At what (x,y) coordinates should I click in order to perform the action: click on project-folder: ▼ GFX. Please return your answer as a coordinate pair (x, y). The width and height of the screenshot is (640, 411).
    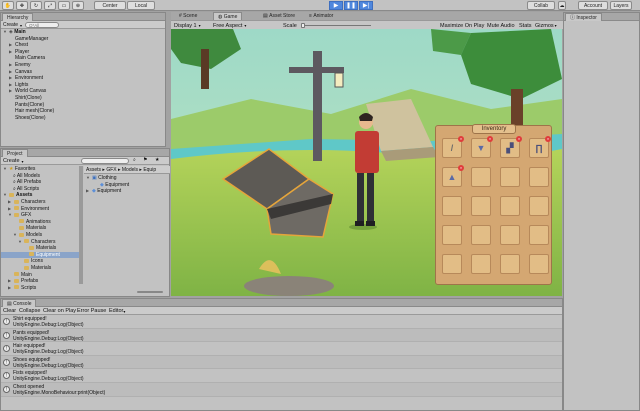
    Looking at the image, I should click on (42, 215).